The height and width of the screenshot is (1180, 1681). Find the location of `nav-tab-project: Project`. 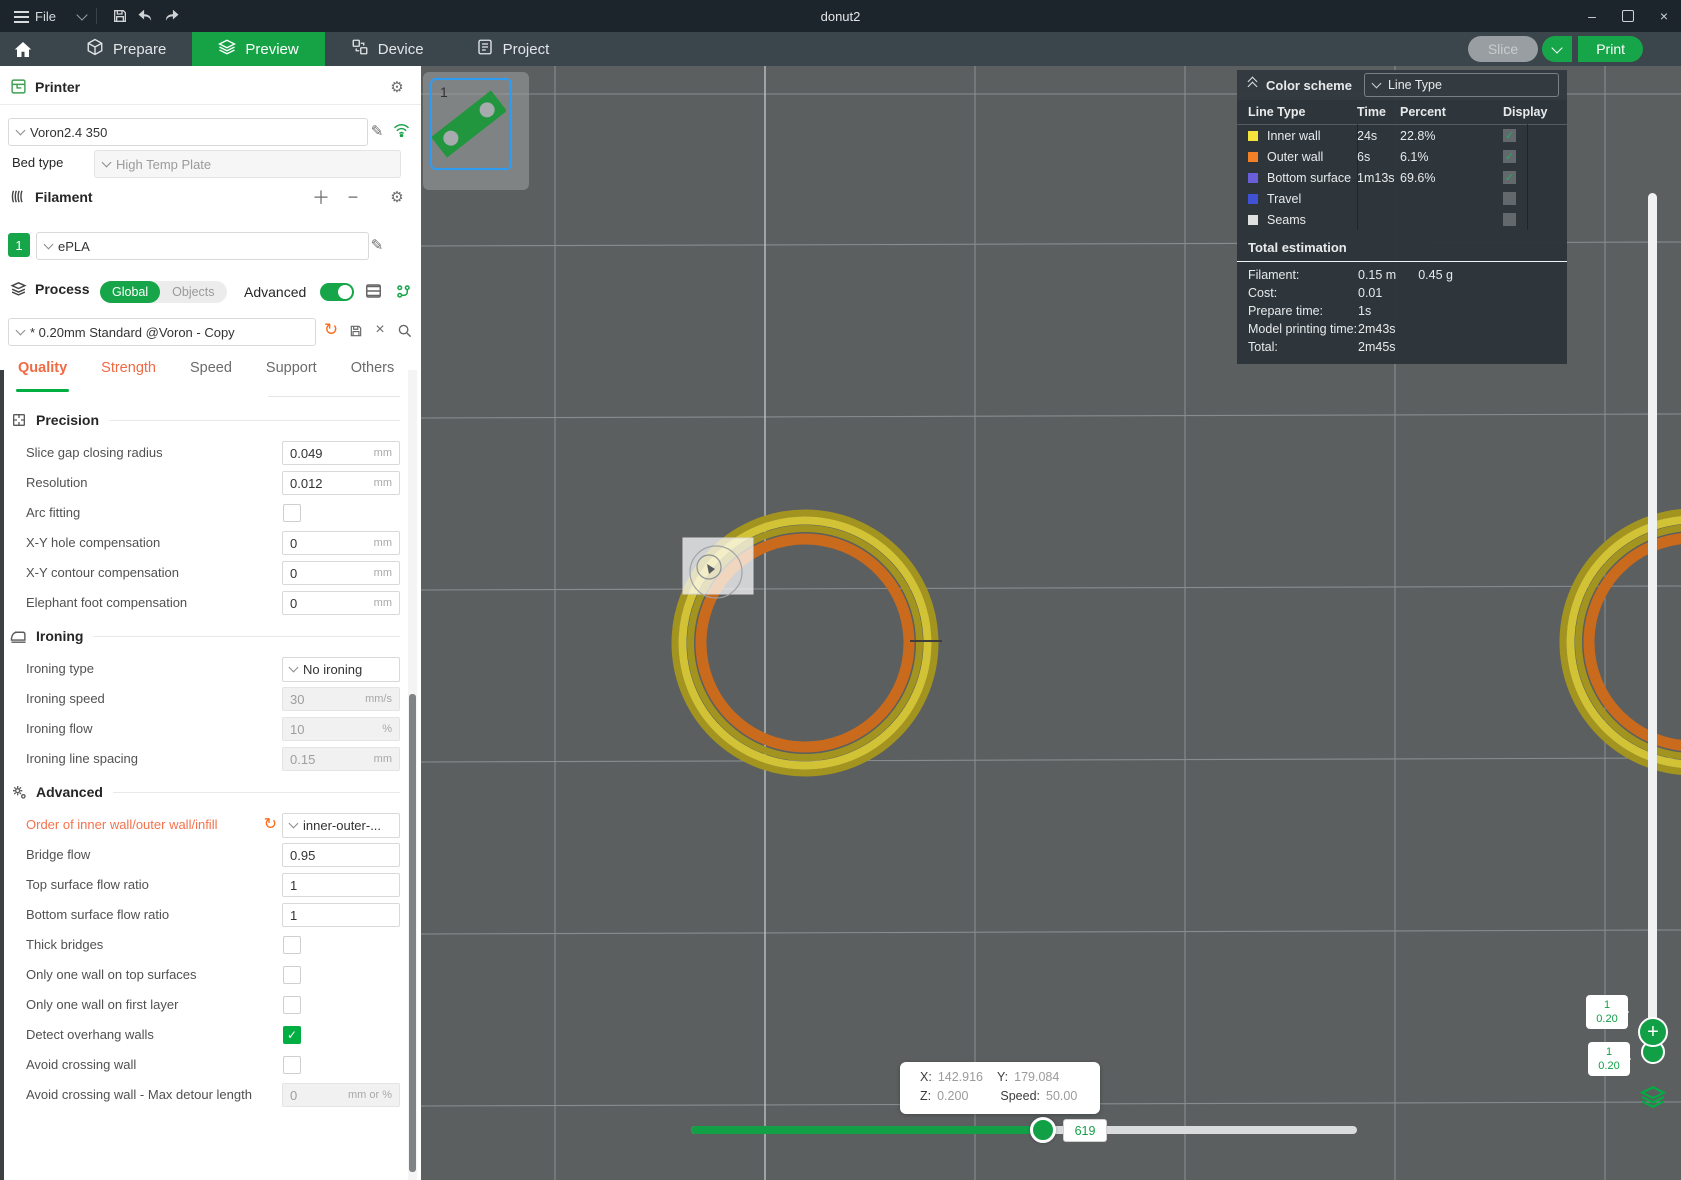

nav-tab-project: Project is located at coordinates (513, 49).